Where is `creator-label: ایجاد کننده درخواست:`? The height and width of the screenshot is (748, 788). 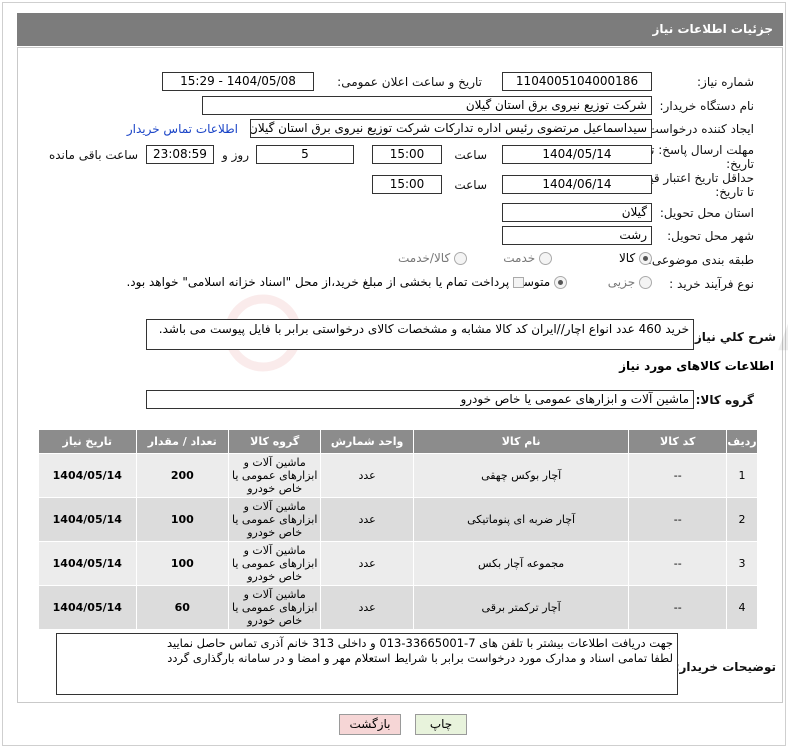
creator-label: ایجاد کننده درخواست: is located at coordinates (698, 129).